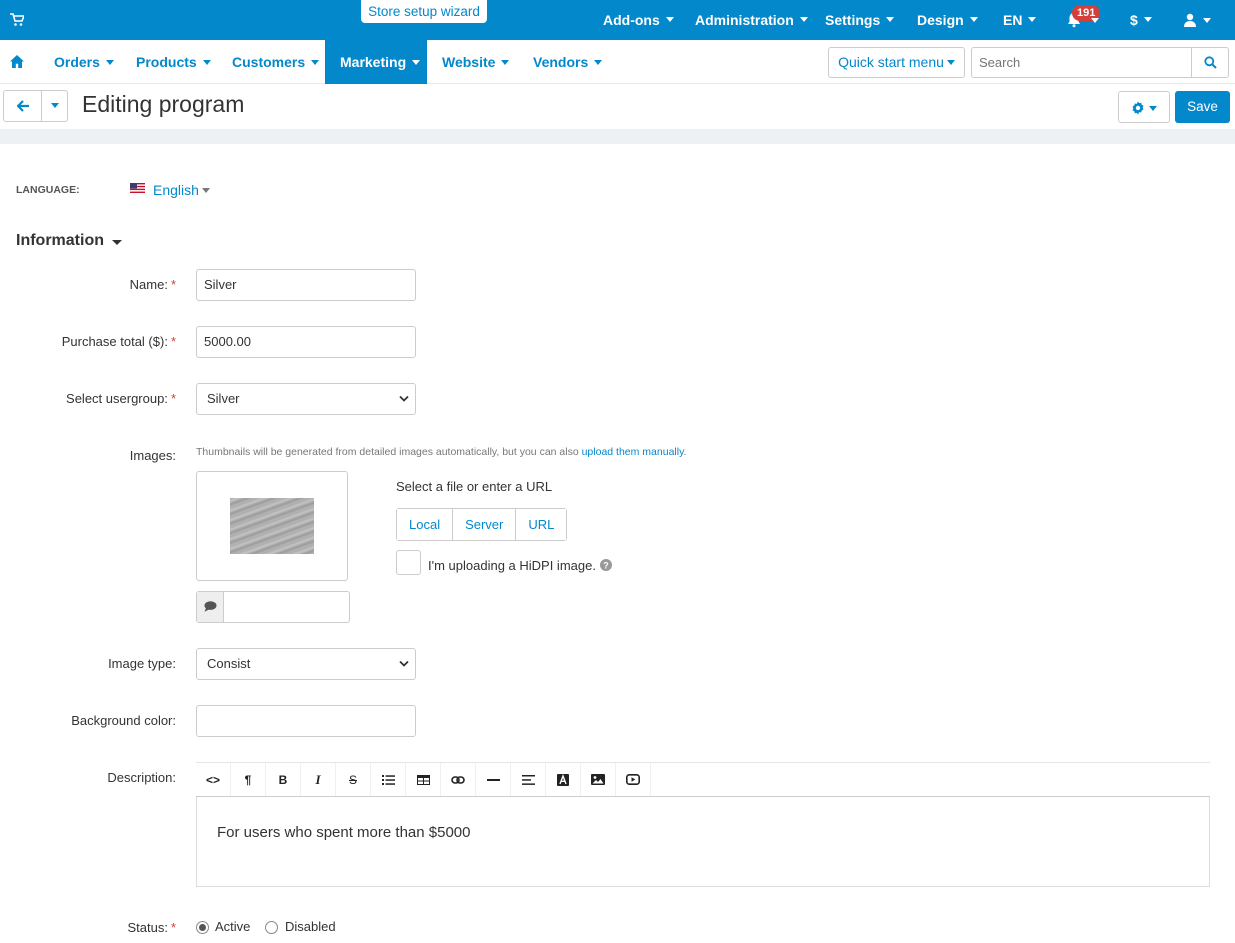  I want to click on image-thumbnail, so click(272, 526).